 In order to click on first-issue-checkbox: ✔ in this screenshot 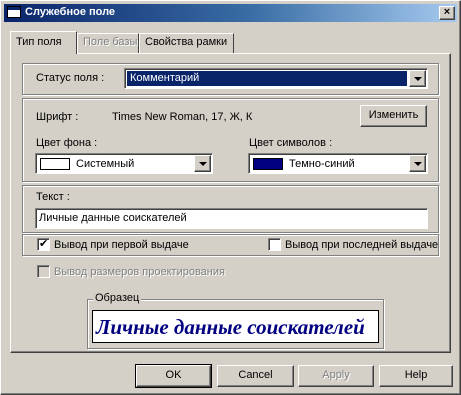, I will do `click(43, 244)`.